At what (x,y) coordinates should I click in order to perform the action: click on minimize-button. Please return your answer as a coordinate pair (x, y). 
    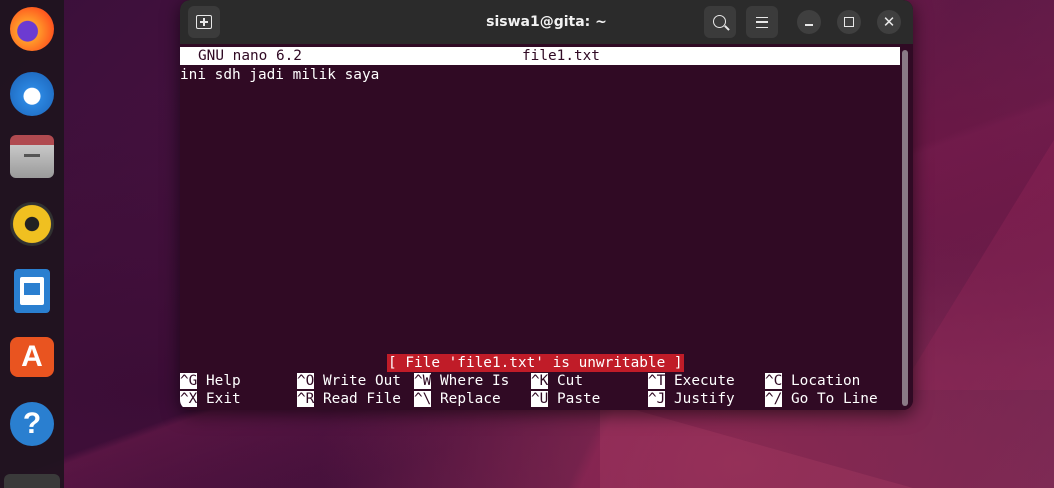
    Looking at the image, I should click on (809, 22).